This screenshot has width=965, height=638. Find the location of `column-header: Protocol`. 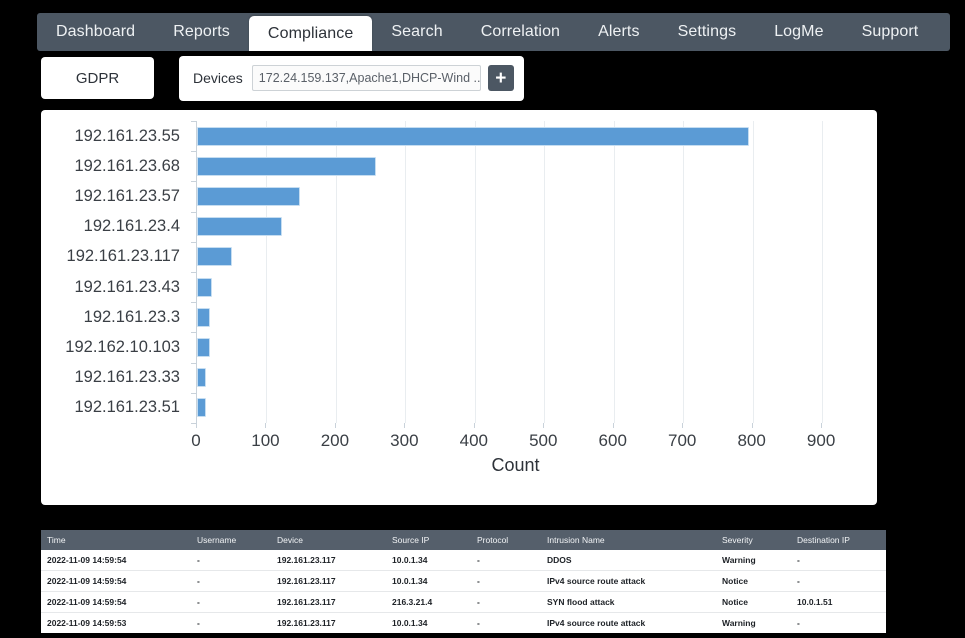

column-header: Protocol is located at coordinates (506, 540).